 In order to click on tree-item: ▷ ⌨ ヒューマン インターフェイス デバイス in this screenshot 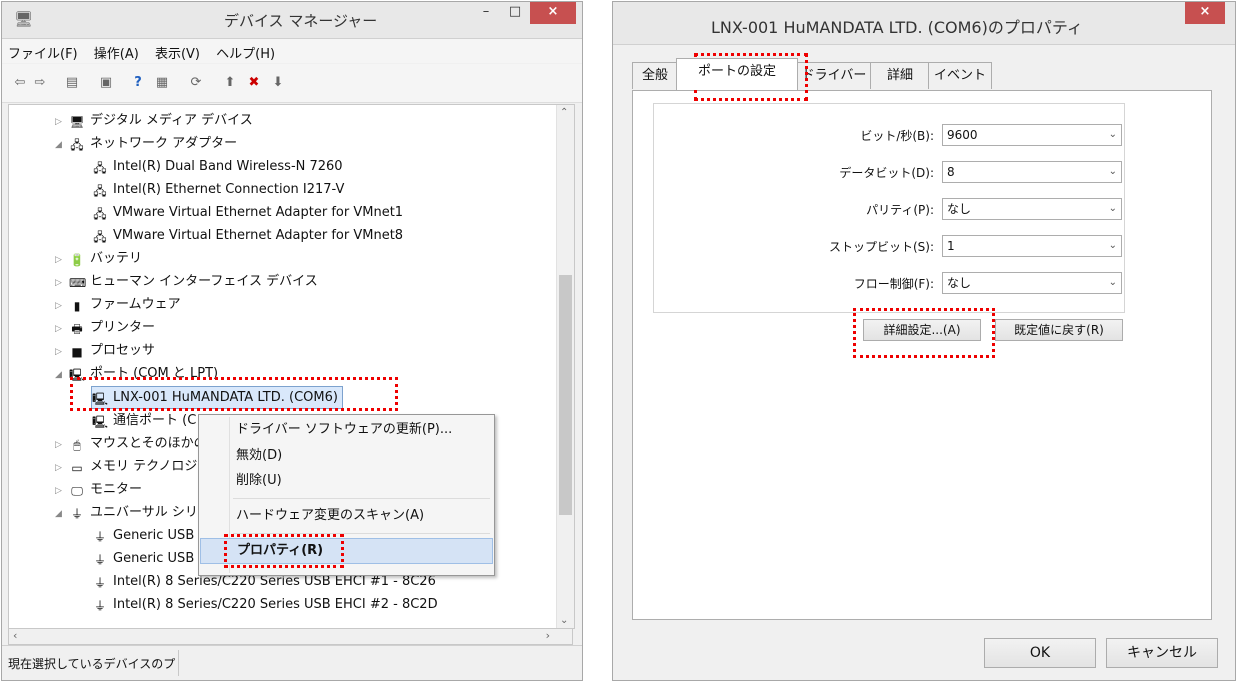, I will do `click(186, 281)`.